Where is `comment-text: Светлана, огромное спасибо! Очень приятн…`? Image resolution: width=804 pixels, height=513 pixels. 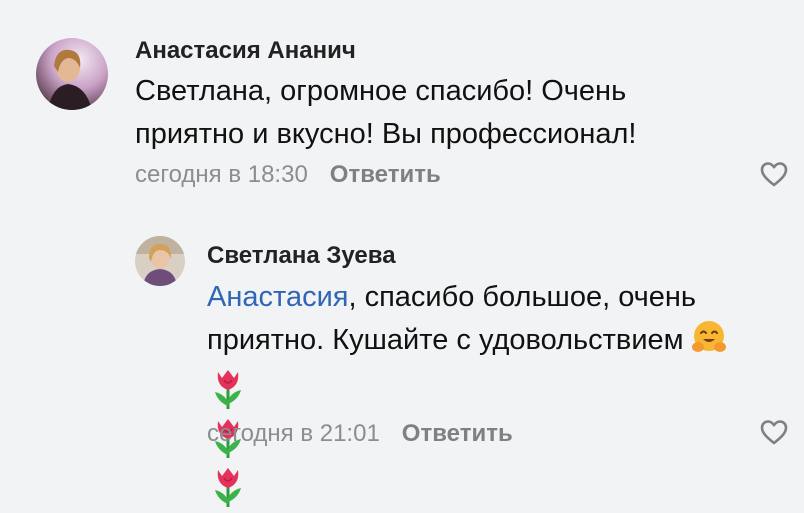
comment-text: Светлана, огромное спасибо! Очень приятн… is located at coordinates (385, 113).